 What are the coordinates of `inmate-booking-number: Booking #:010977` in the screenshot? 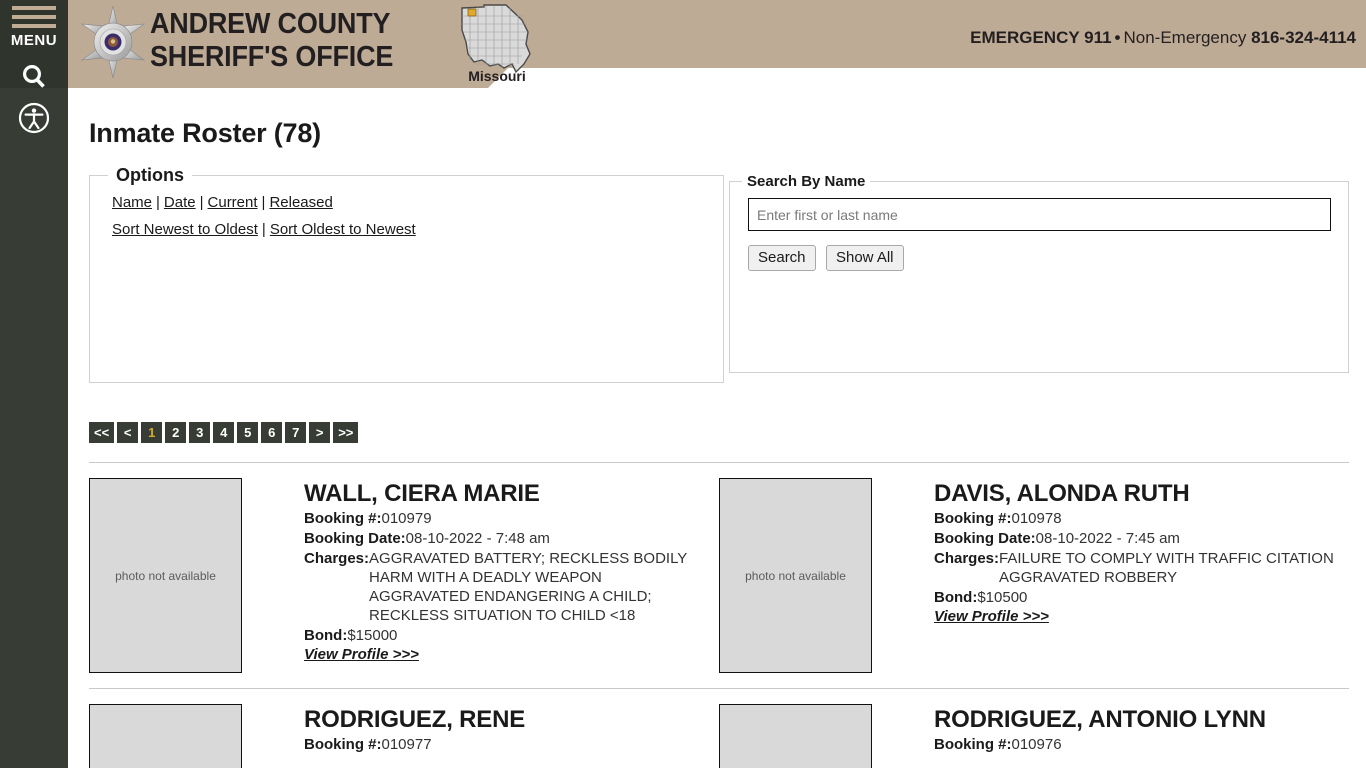 It's located at (414, 744).